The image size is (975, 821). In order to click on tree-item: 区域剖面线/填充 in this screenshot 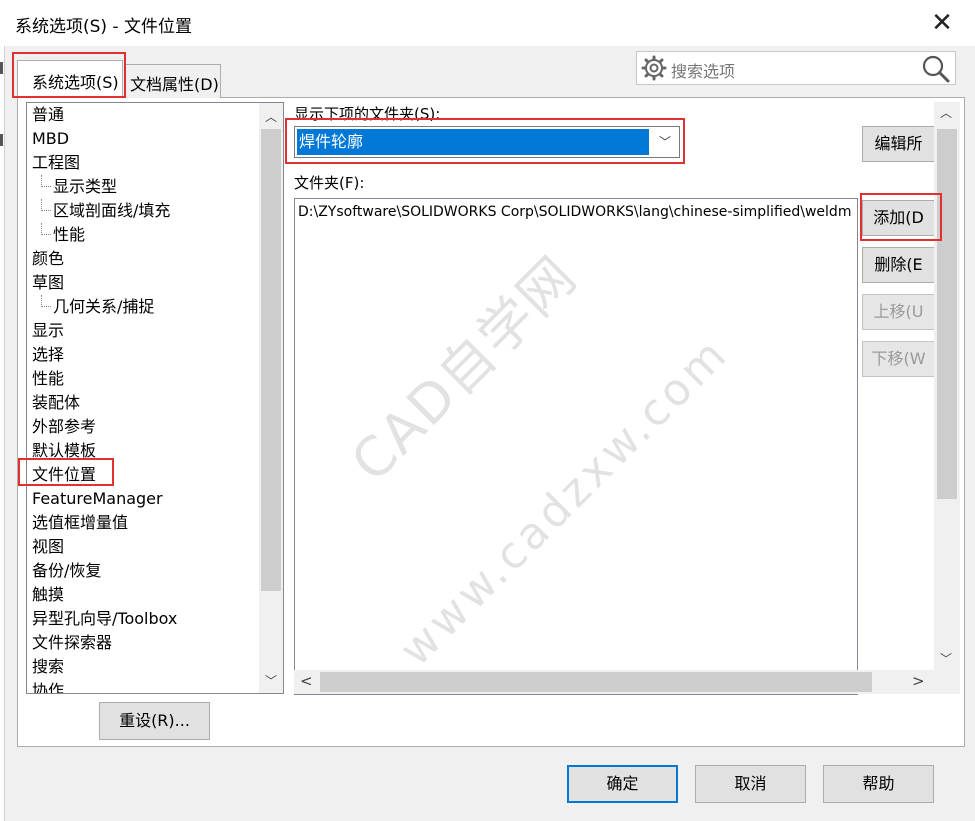, I will do `click(106, 211)`.